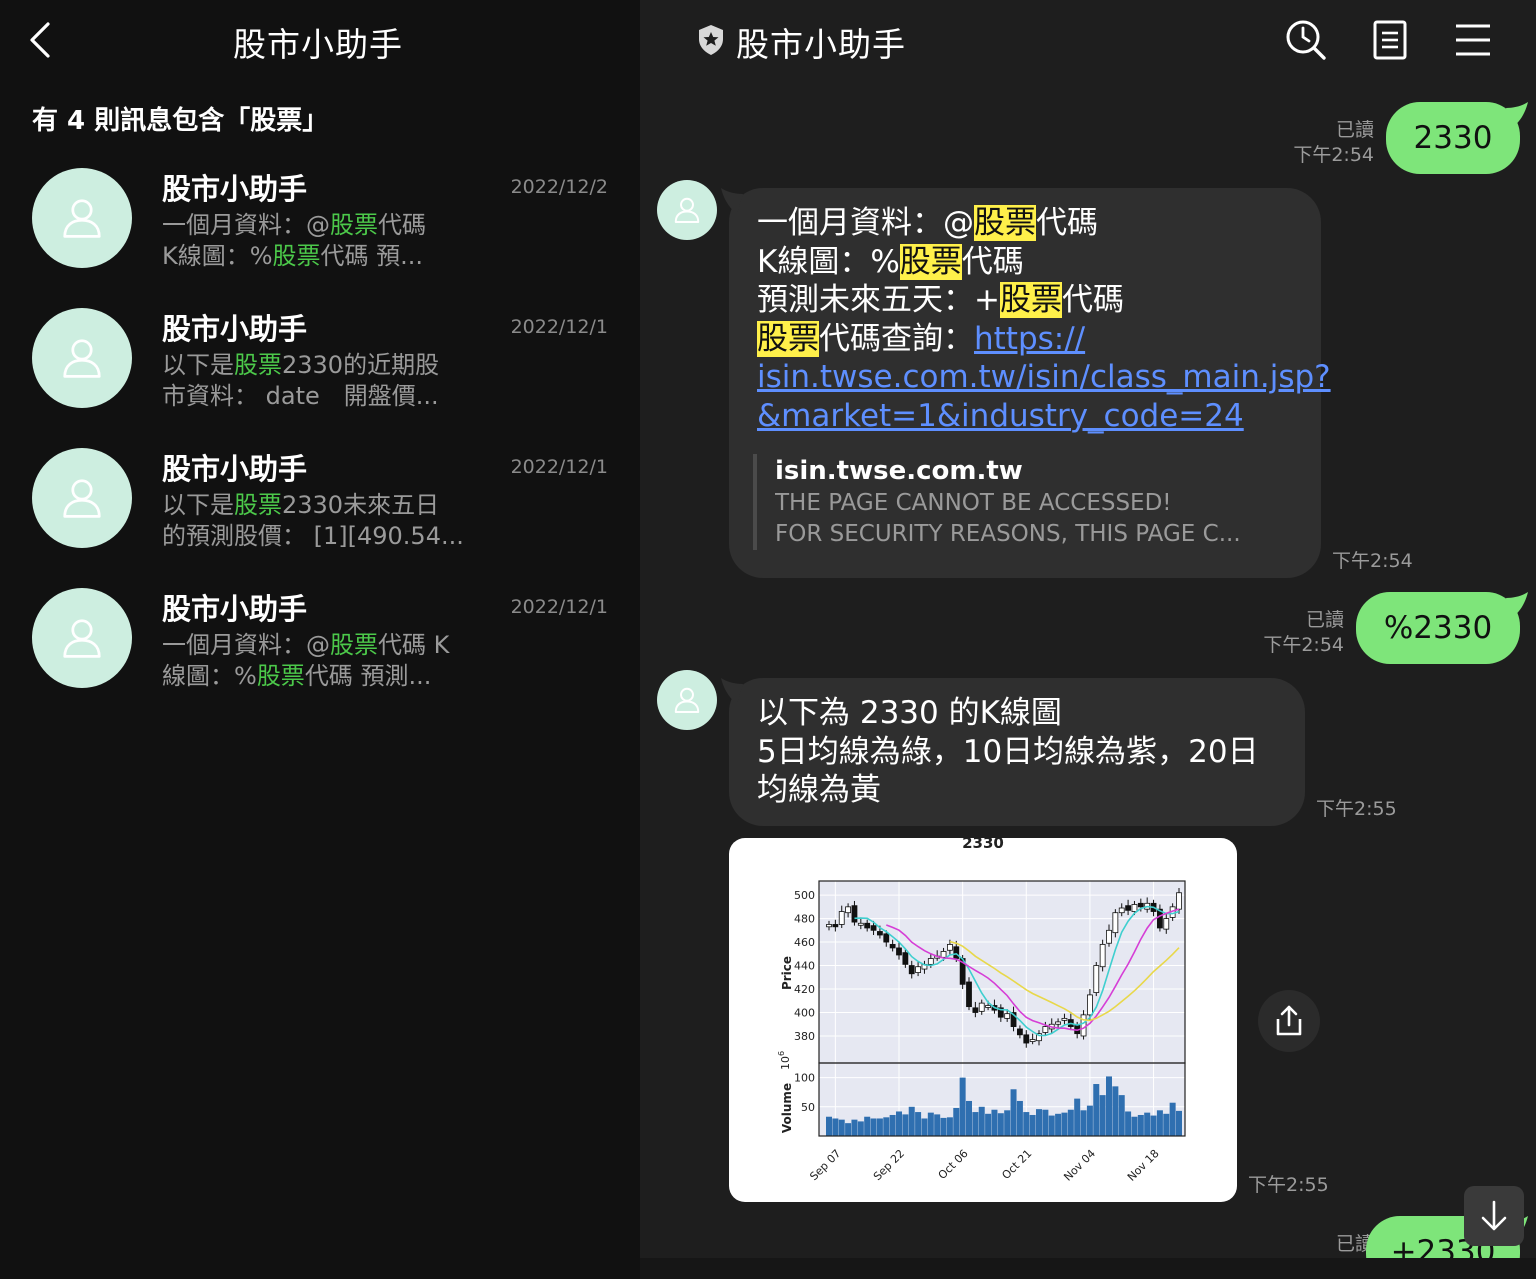  What do you see at coordinates (1390, 40) in the screenshot?
I see `notes-button` at bounding box center [1390, 40].